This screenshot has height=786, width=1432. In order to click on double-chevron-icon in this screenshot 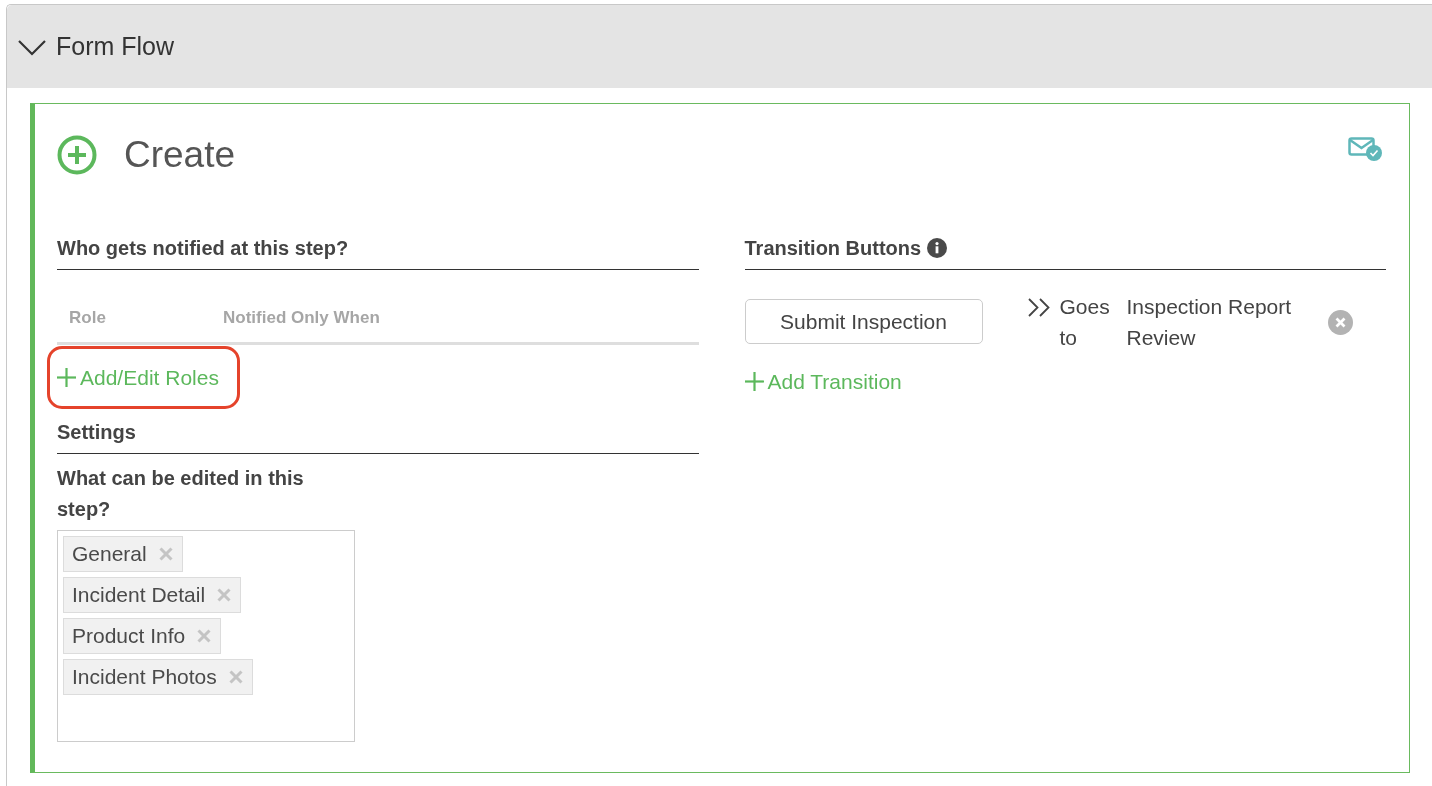, I will do `click(1039, 307)`.